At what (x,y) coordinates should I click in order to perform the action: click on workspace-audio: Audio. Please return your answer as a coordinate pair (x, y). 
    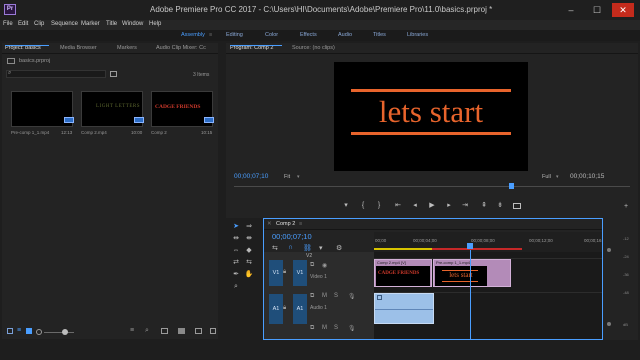
    Looking at the image, I should click on (345, 35).